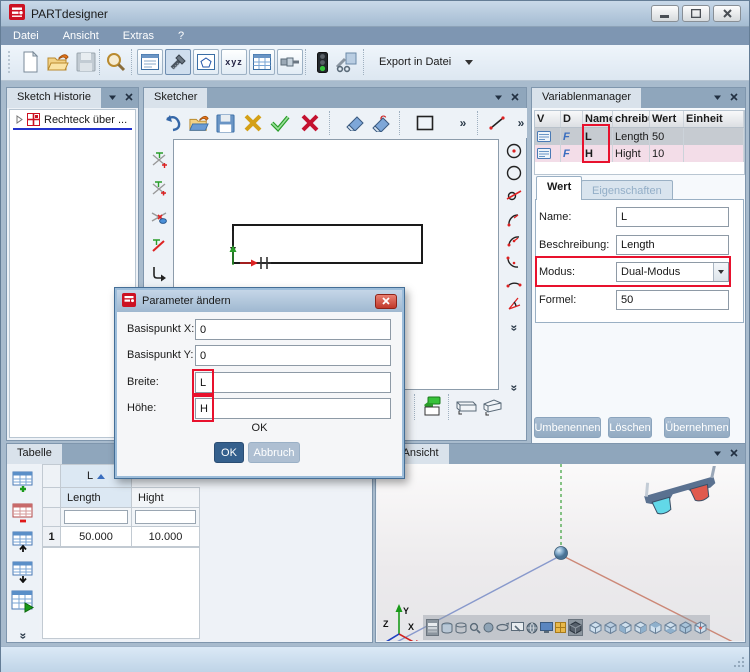 Image resolution: width=750 pixels, height=672 pixels. Describe the element at coordinates (502, 627) in the screenshot. I see `orbit-icon` at that location.